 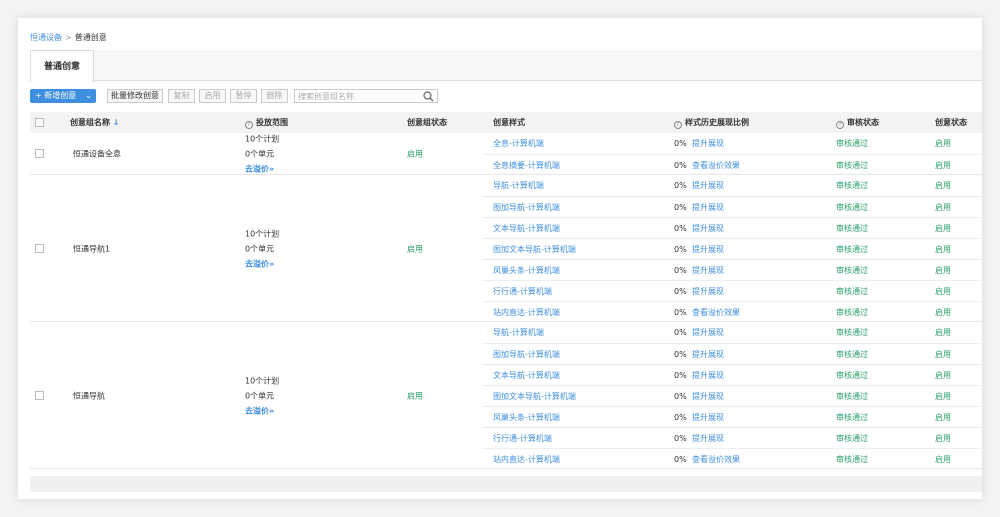 What do you see at coordinates (46, 37) in the screenshot?
I see `breadcrumb-parent-link: 恒通设备` at bounding box center [46, 37].